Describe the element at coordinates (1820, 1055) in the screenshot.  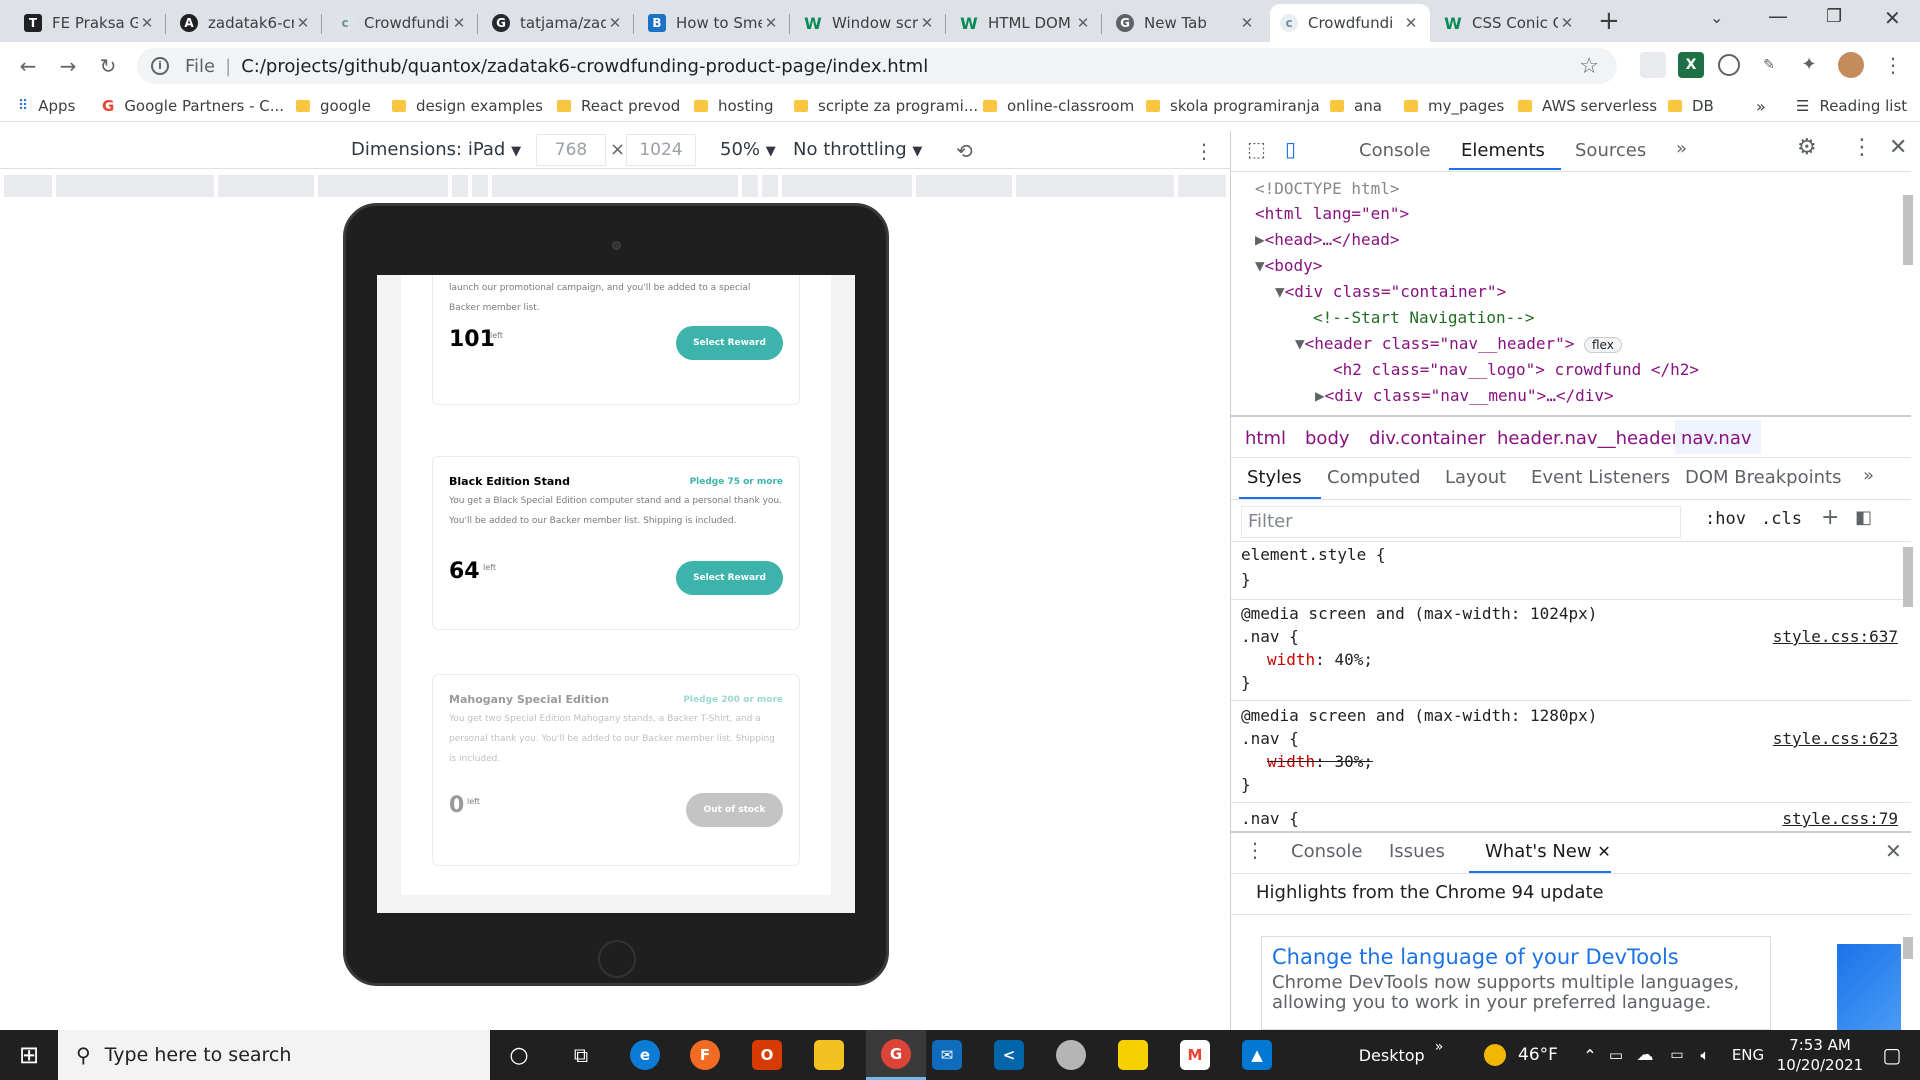
I see `clock: 7:53 AM 10/20/2021` at that location.